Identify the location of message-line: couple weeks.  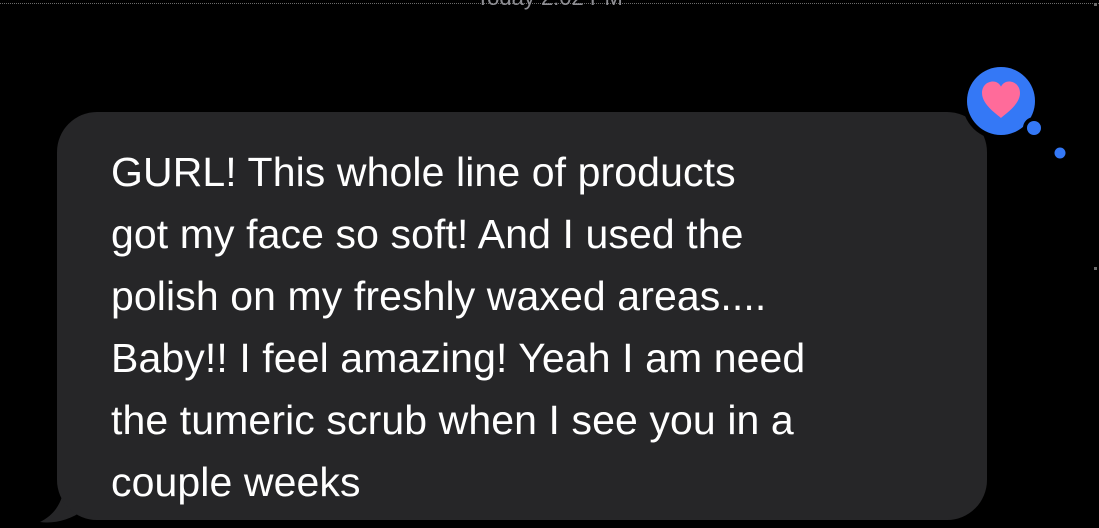
(236, 482).